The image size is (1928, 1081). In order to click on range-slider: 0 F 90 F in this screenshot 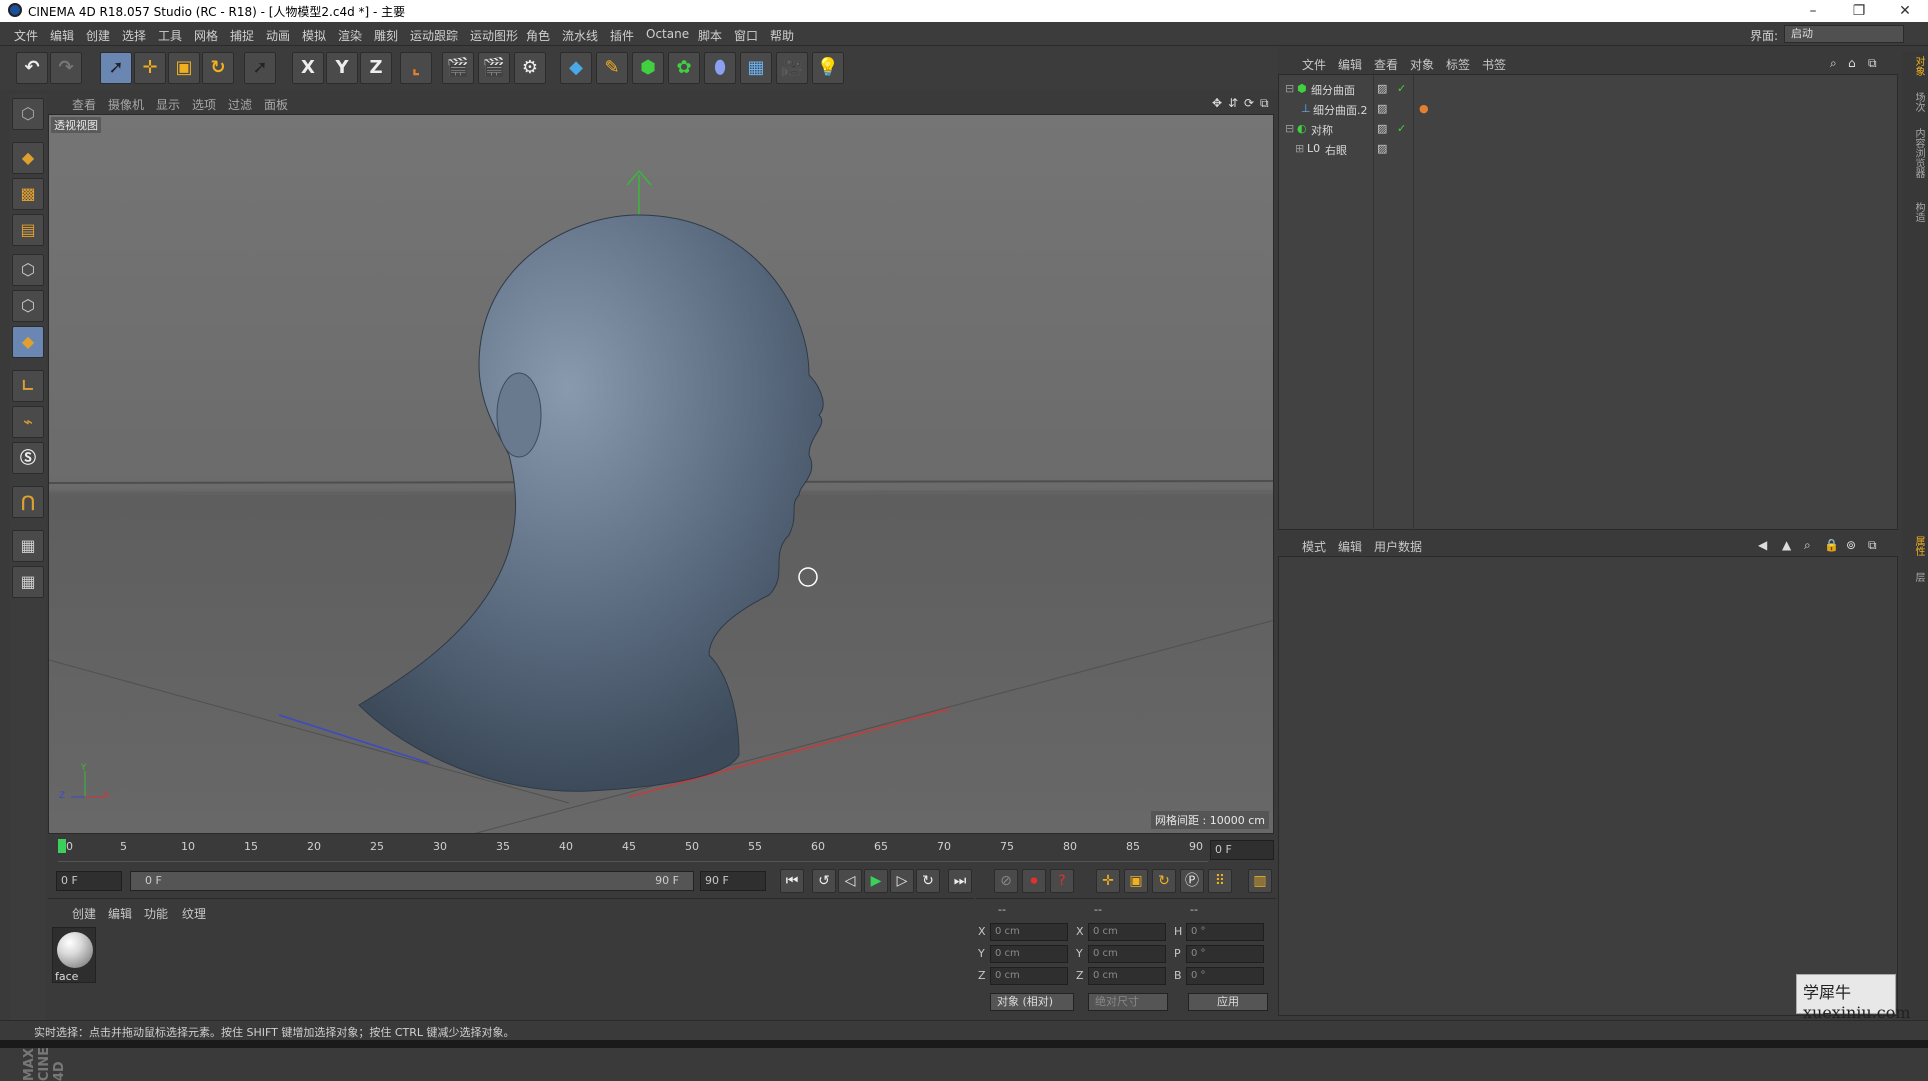, I will do `click(412, 881)`.